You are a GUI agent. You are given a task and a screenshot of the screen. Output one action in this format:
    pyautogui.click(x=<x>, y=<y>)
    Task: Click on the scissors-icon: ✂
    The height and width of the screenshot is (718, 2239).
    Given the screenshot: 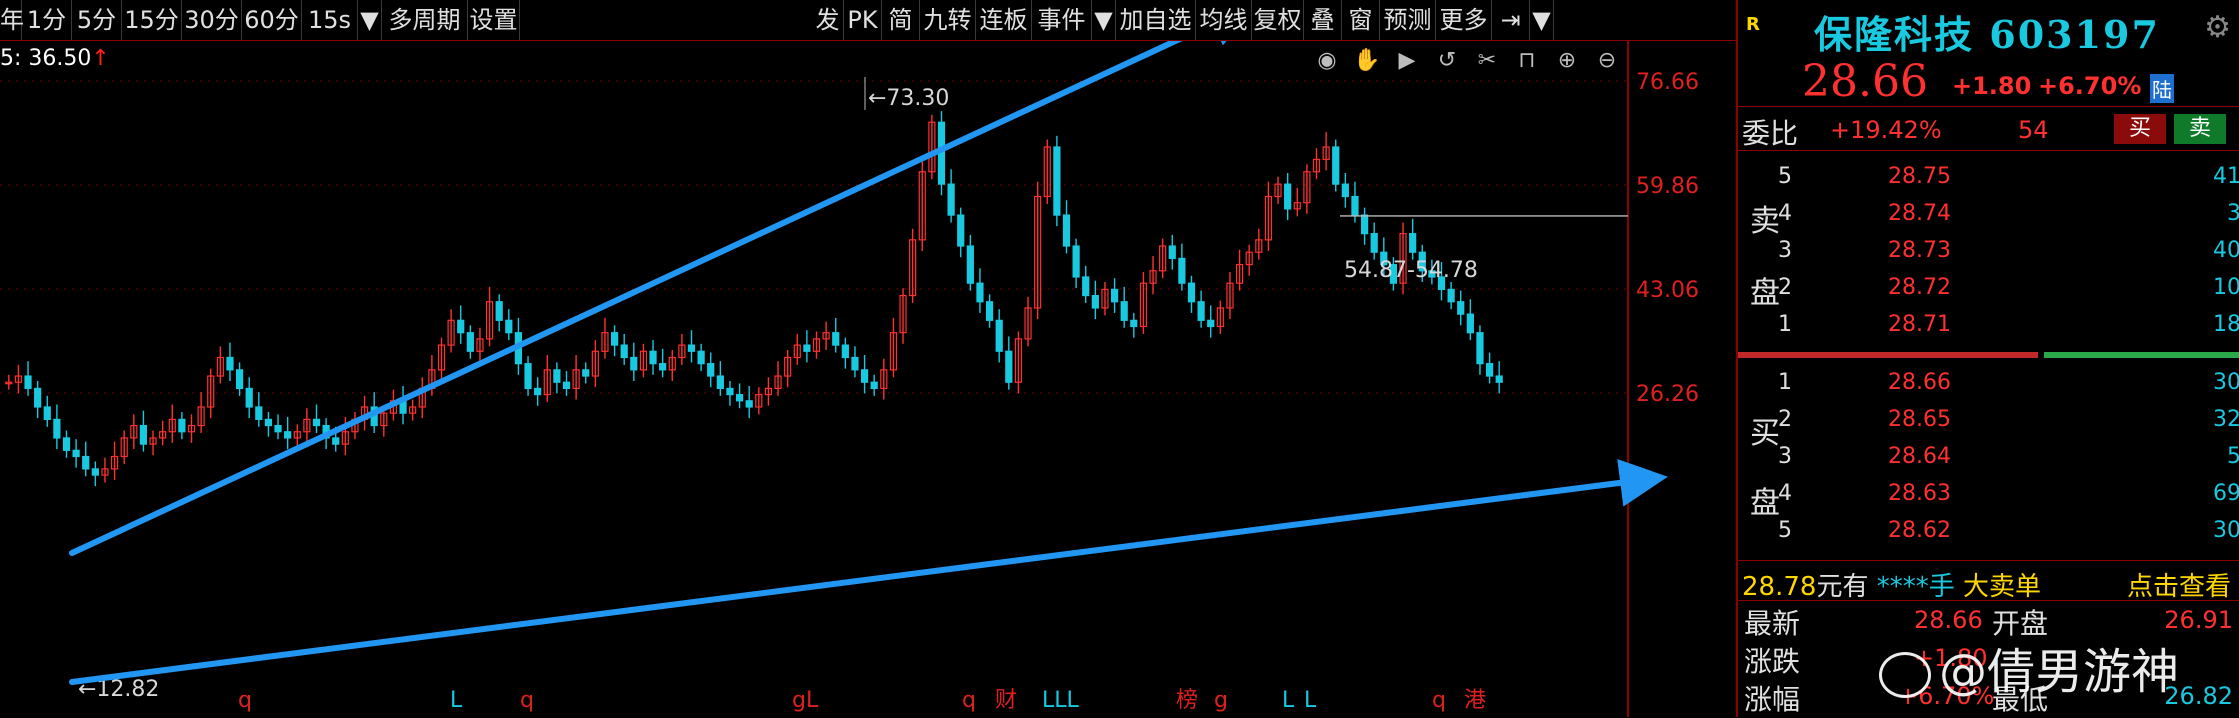 What is the action you would take?
    pyautogui.click(x=1487, y=61)
    